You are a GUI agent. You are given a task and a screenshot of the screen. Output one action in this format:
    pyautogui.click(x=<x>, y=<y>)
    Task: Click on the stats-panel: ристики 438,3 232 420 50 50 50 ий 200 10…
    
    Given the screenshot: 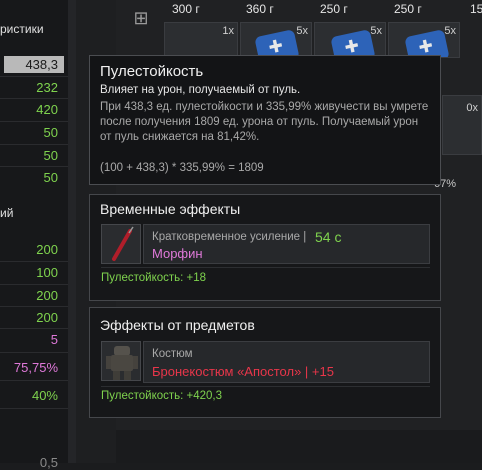 What is the action you would take?
    pyautogui.click(x=34, y=235)
    